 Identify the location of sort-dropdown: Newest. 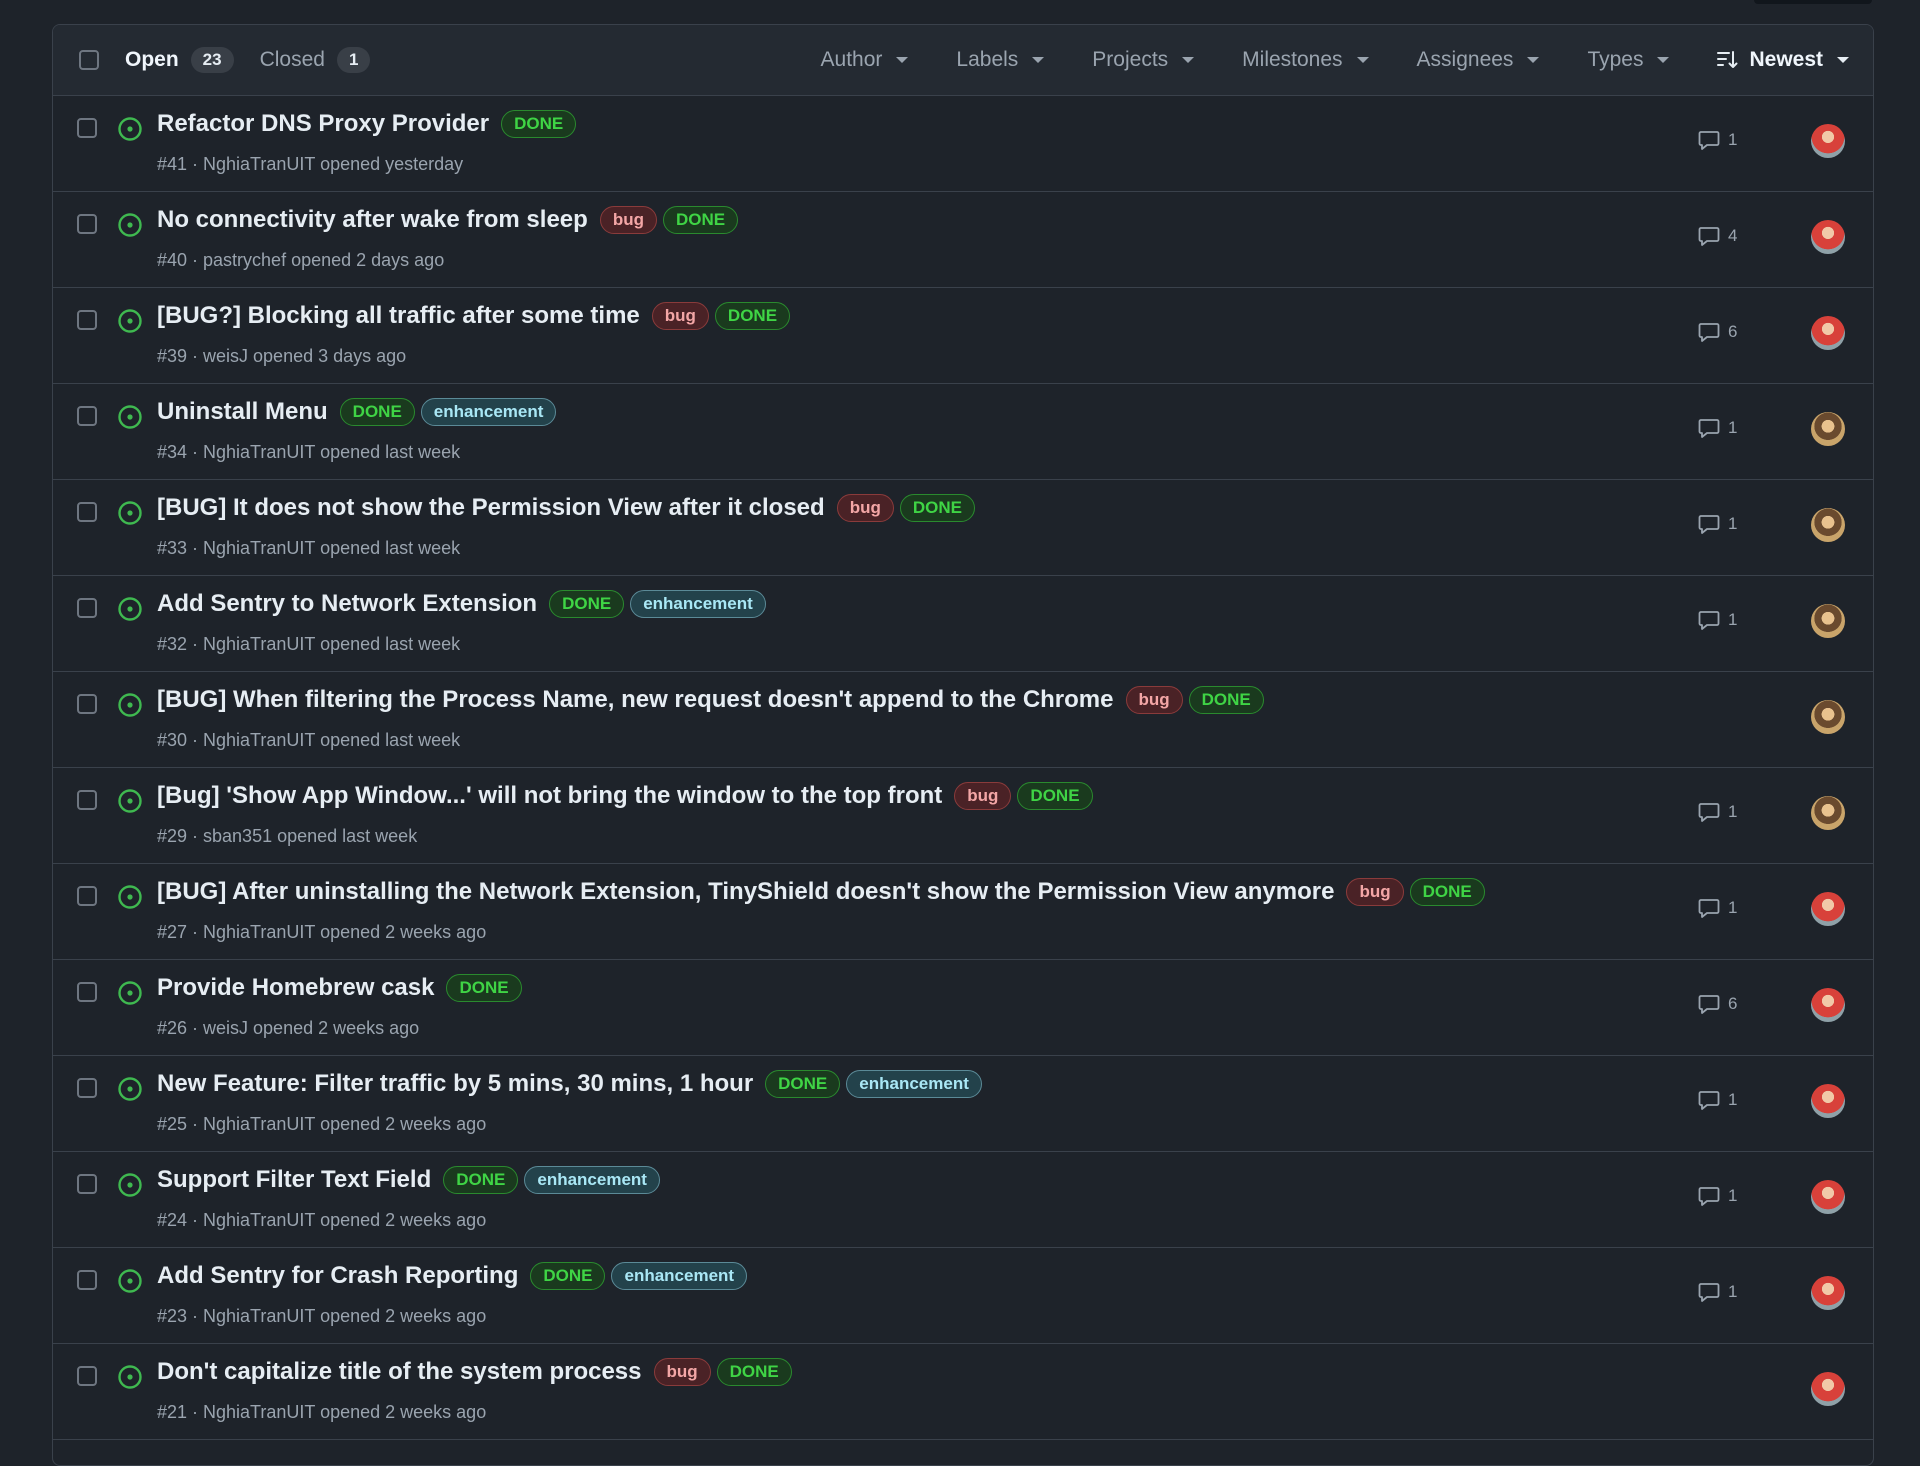
(1783, 60).